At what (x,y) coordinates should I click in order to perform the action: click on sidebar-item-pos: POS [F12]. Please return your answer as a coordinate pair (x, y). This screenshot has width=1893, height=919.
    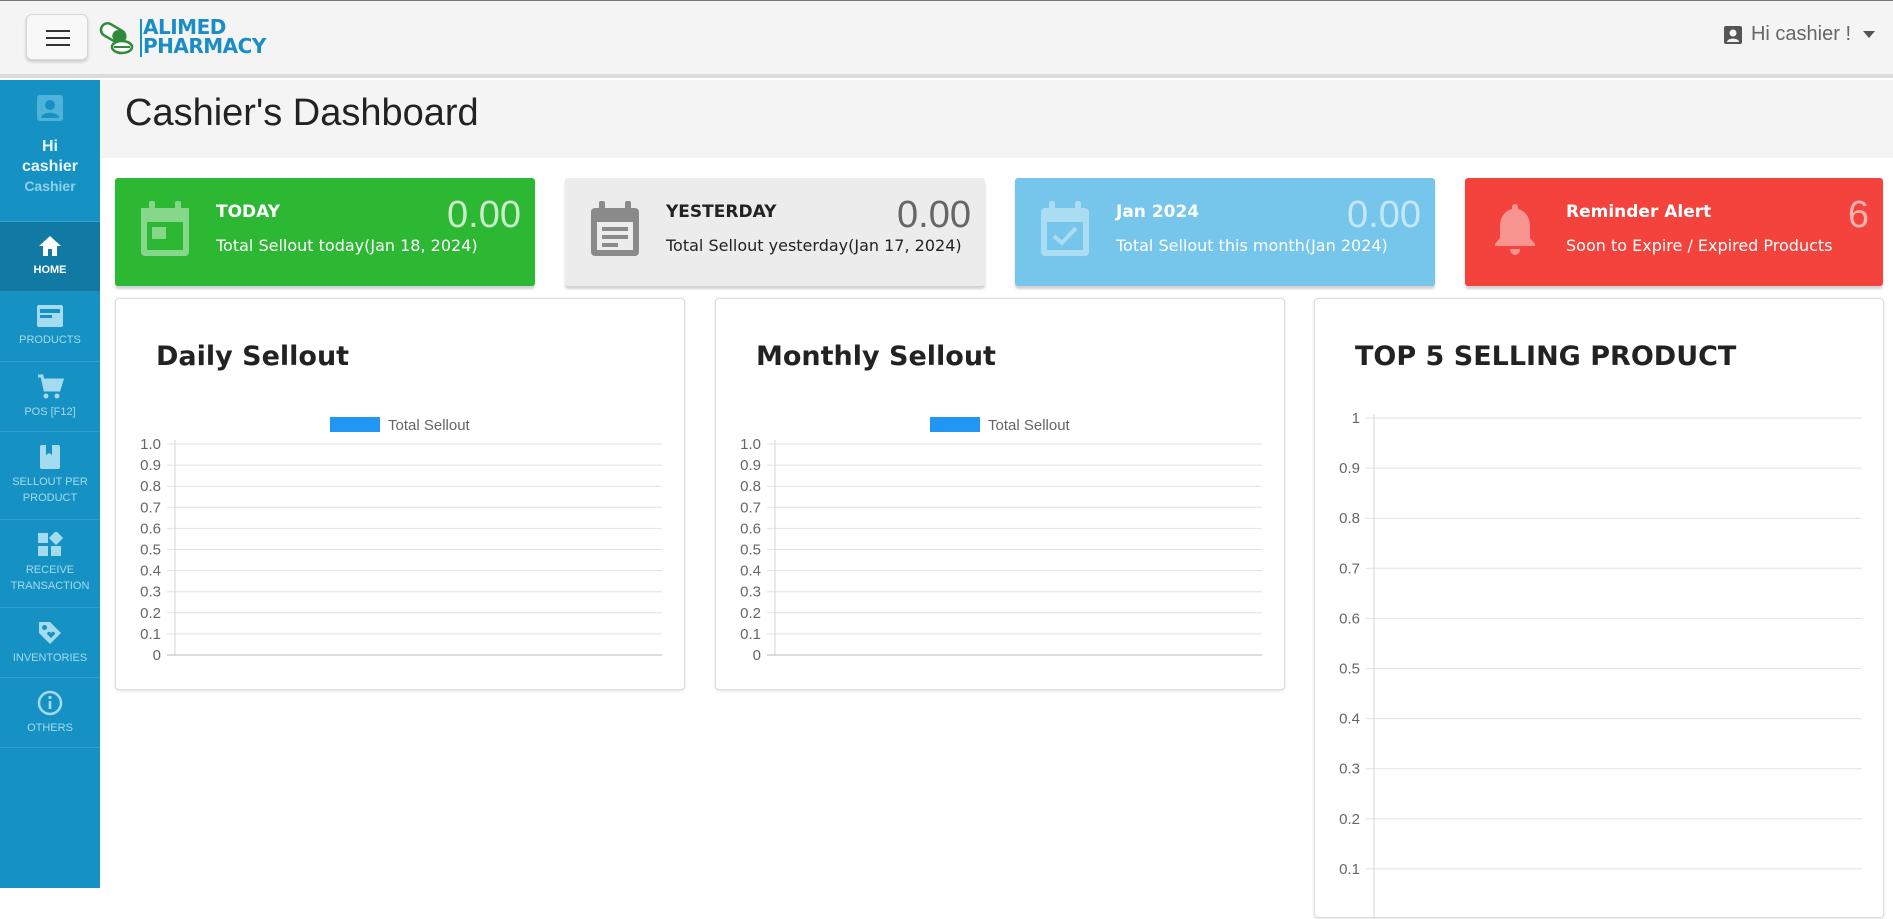
    Looking at the image, I should click on (50, 397).